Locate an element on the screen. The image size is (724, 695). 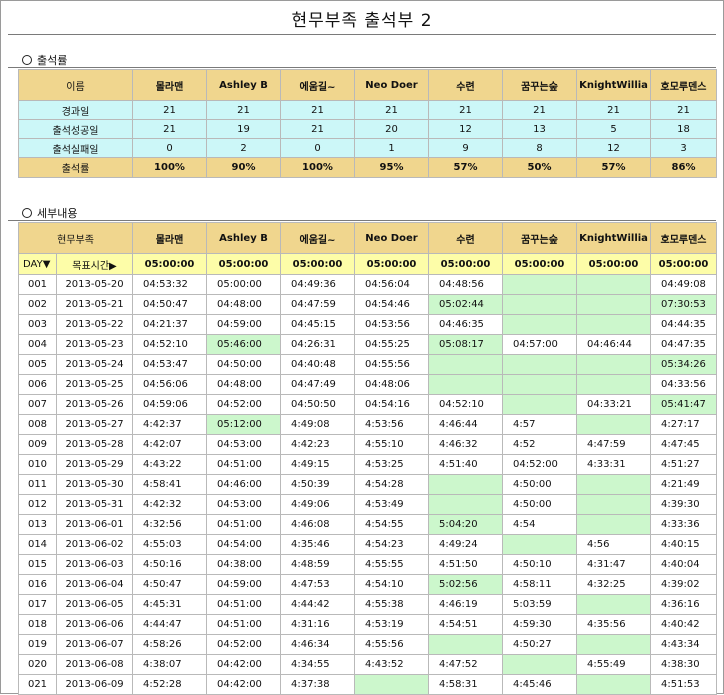
time-cell: 05:41:47 is located at coordinates (683, 404).